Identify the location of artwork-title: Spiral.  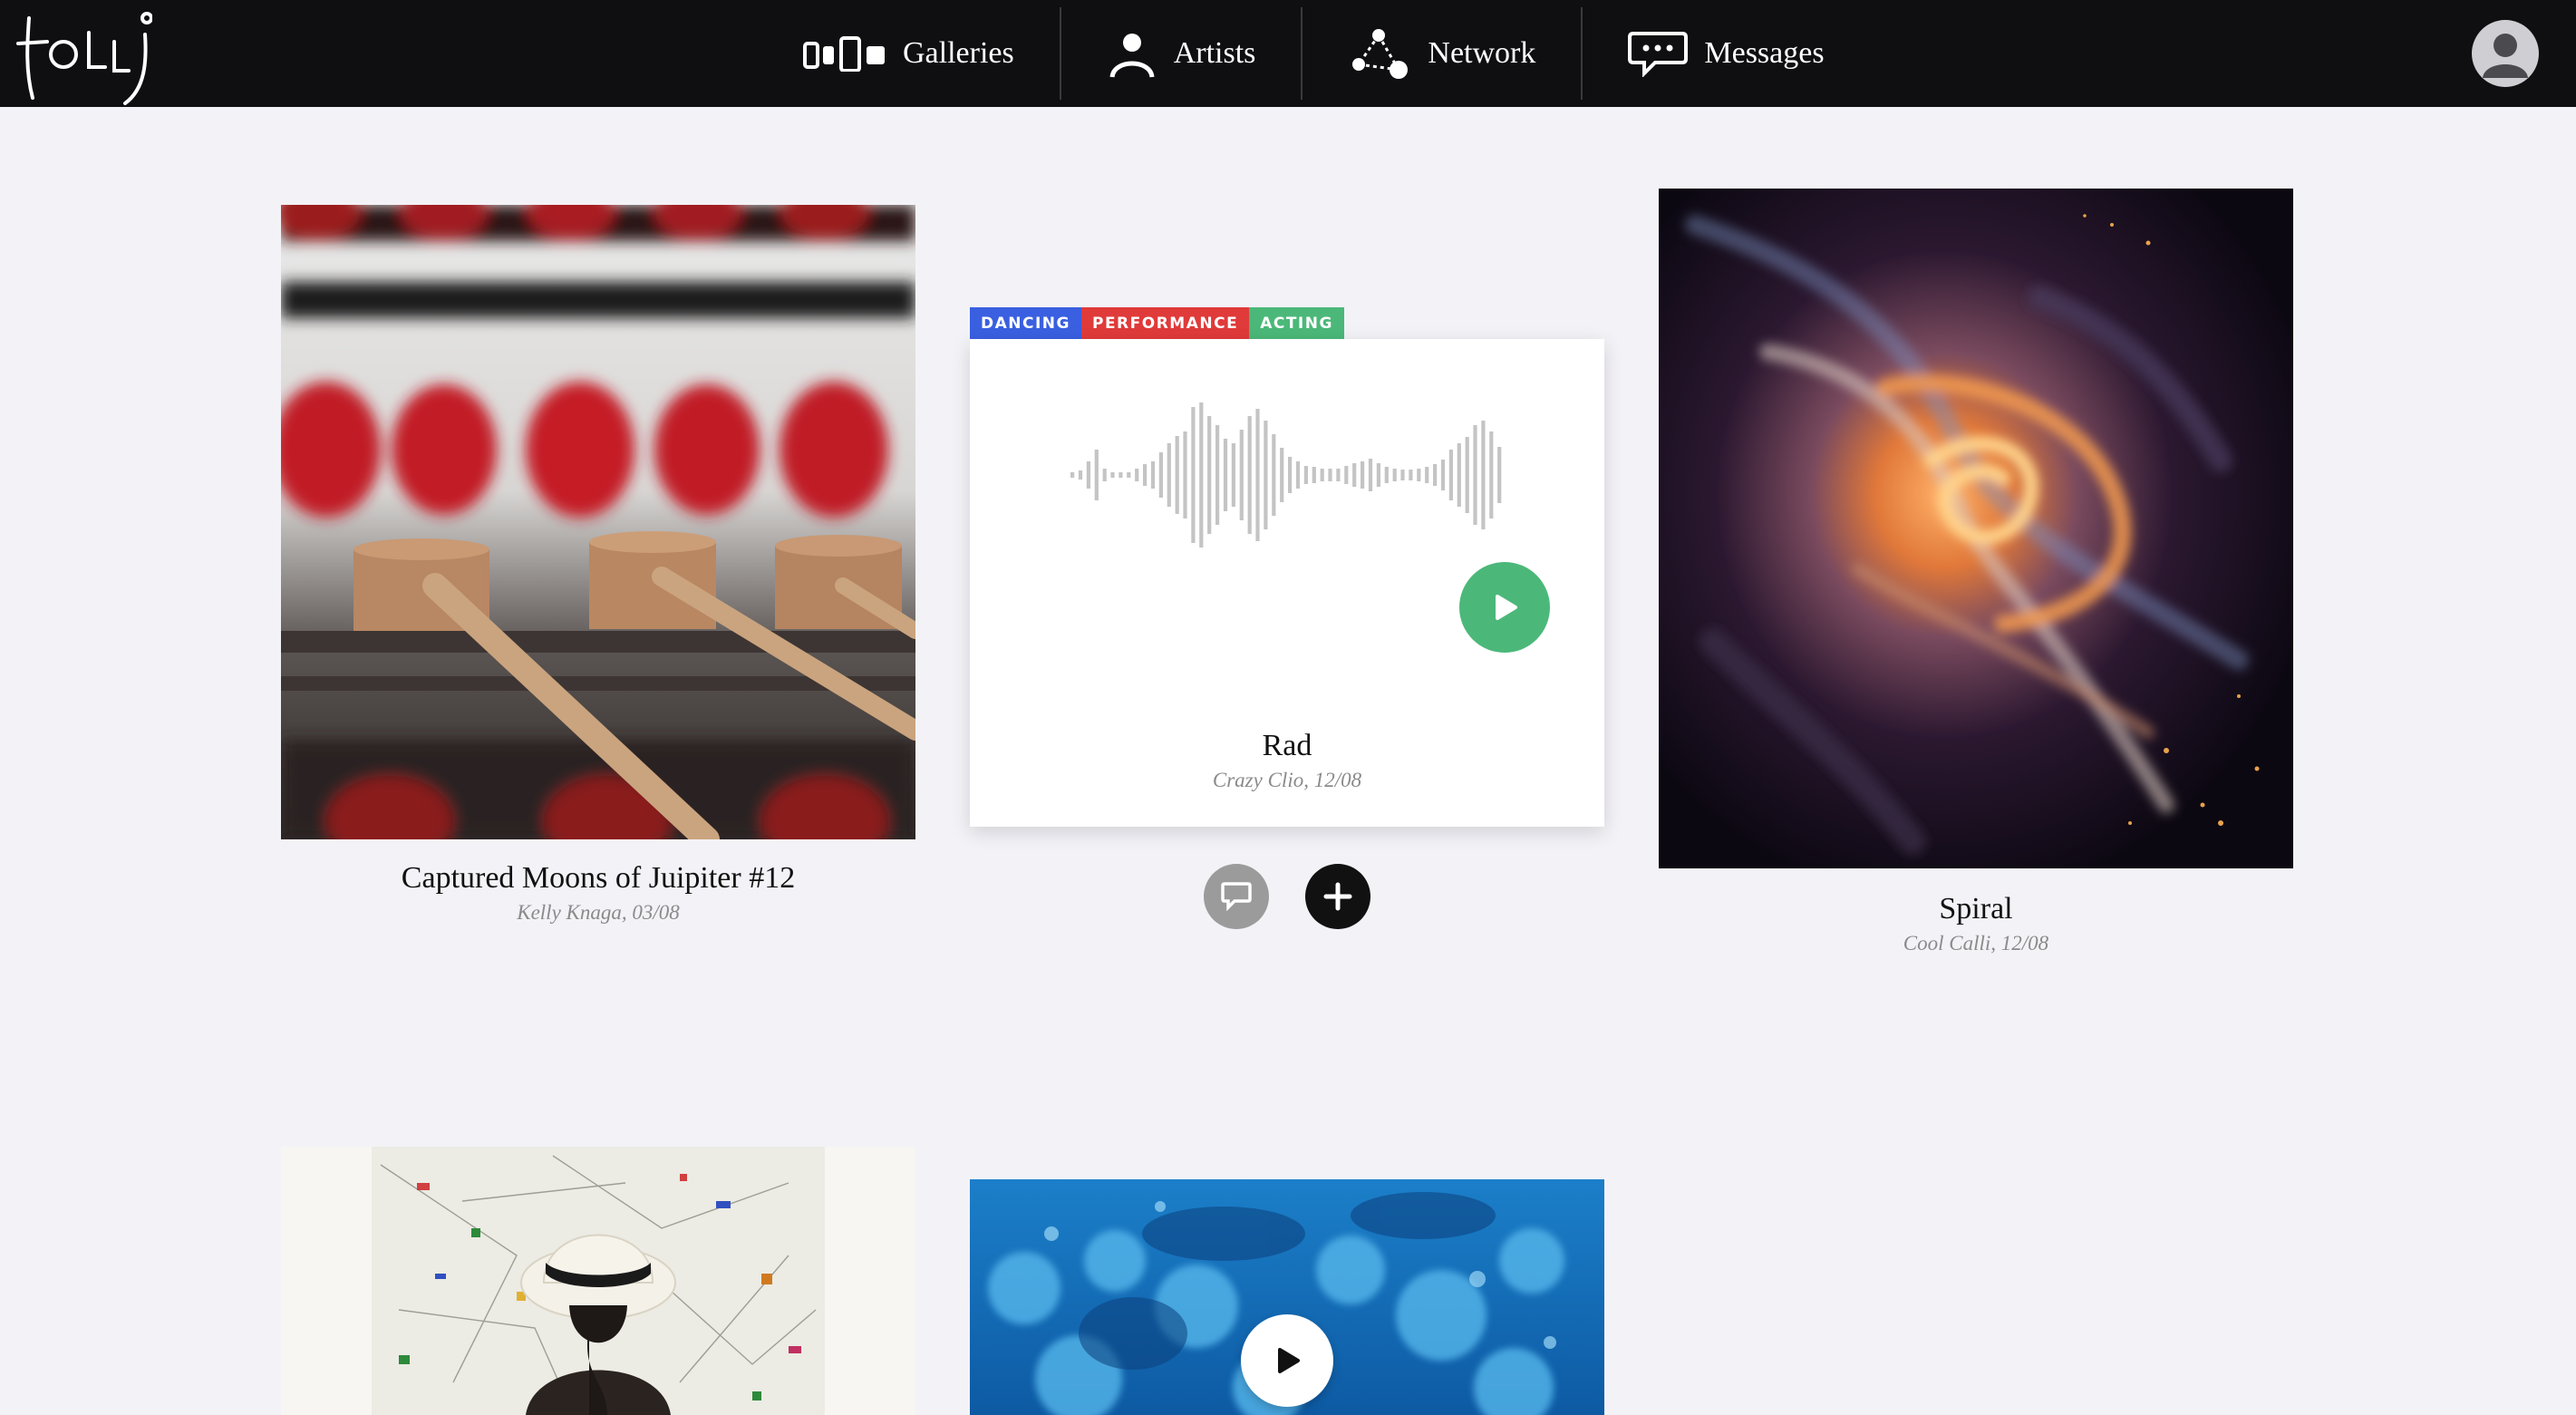
(1976, 909).